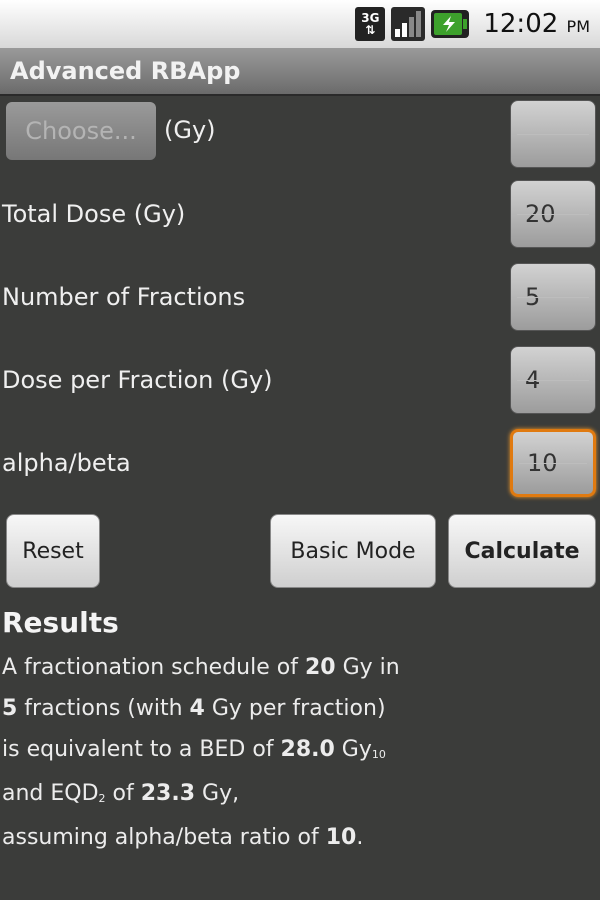 The width and height of the screenshot is (600, 900). Describe the element at coordinates (553, 297) in the screenshot. I see `fractions-field: 5` at that location.